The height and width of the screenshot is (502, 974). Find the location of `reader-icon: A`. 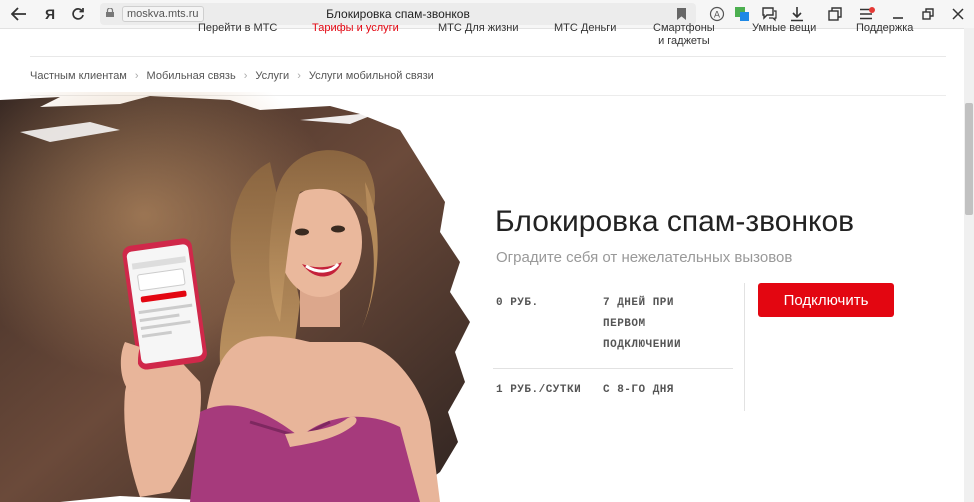

reader-icon: A is located at coordinates (717, 14).